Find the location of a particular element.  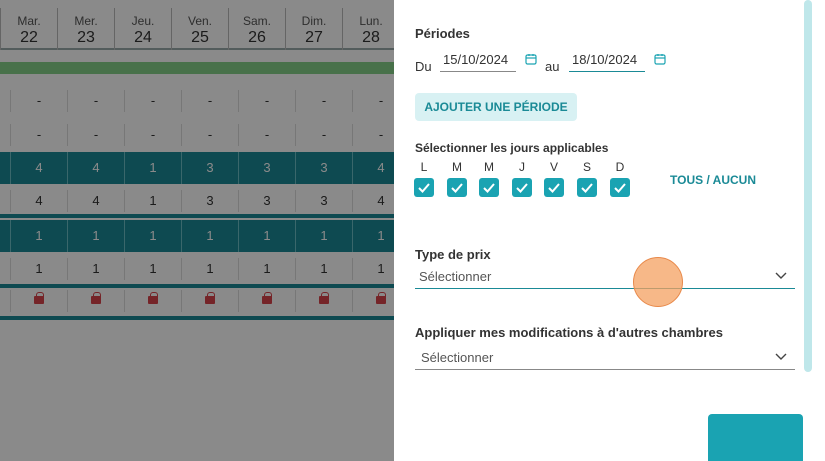

day-checkbox-thursday is located at coordinates (522, 187).